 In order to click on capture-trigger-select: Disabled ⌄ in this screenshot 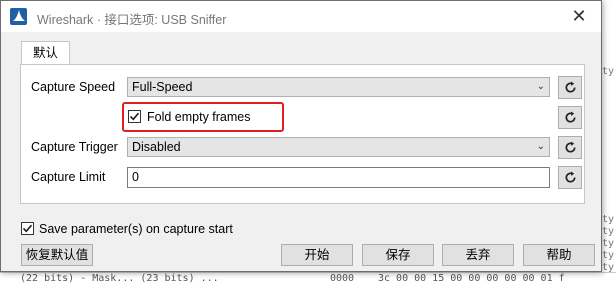, I will do `click(338, 147)`.